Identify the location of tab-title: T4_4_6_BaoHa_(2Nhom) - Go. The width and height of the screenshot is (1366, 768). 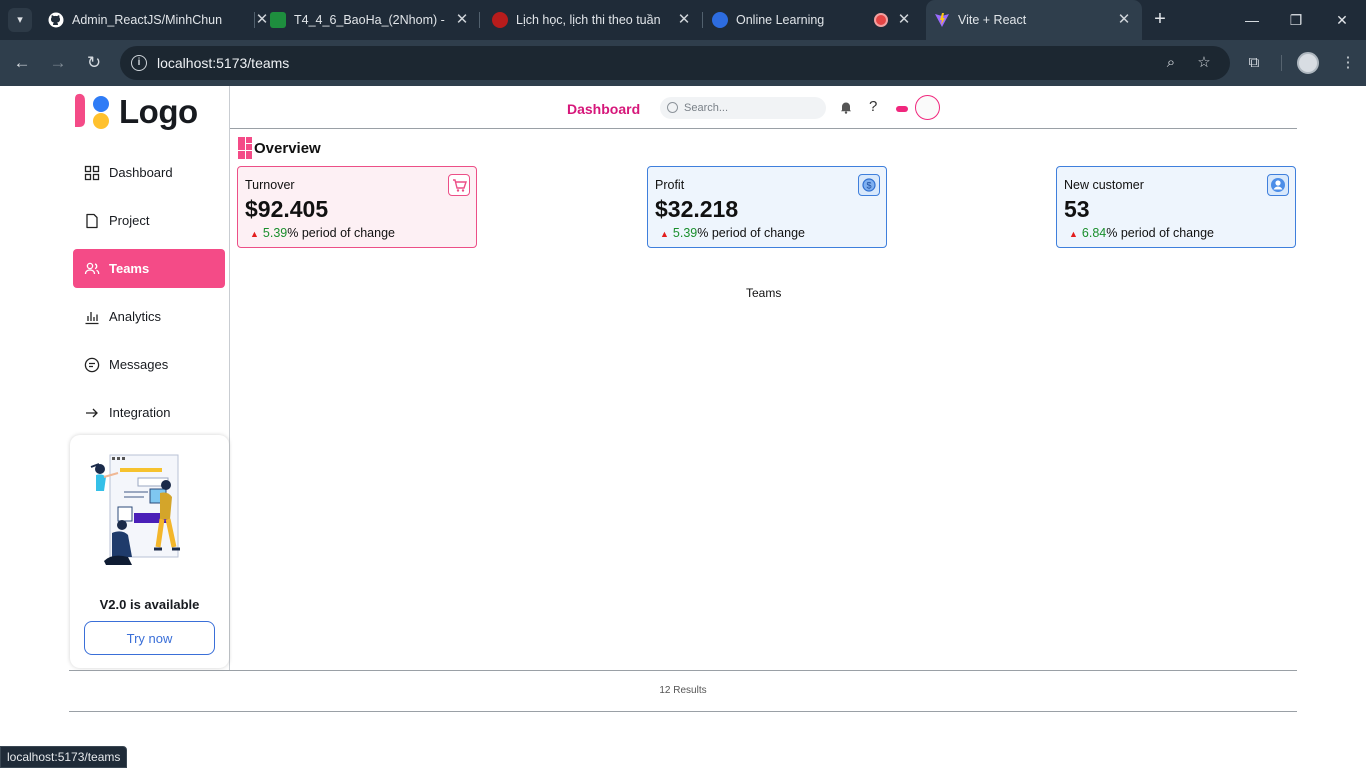
(370, 20).